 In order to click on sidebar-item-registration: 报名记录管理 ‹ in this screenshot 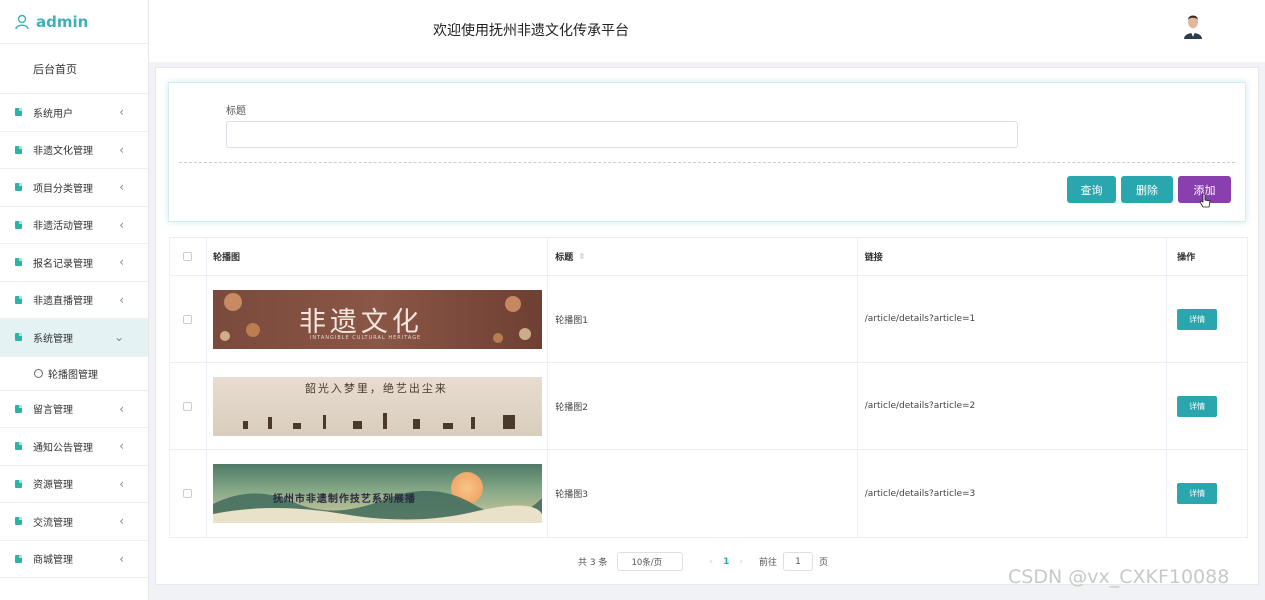, I will do `click(74, 263)`.